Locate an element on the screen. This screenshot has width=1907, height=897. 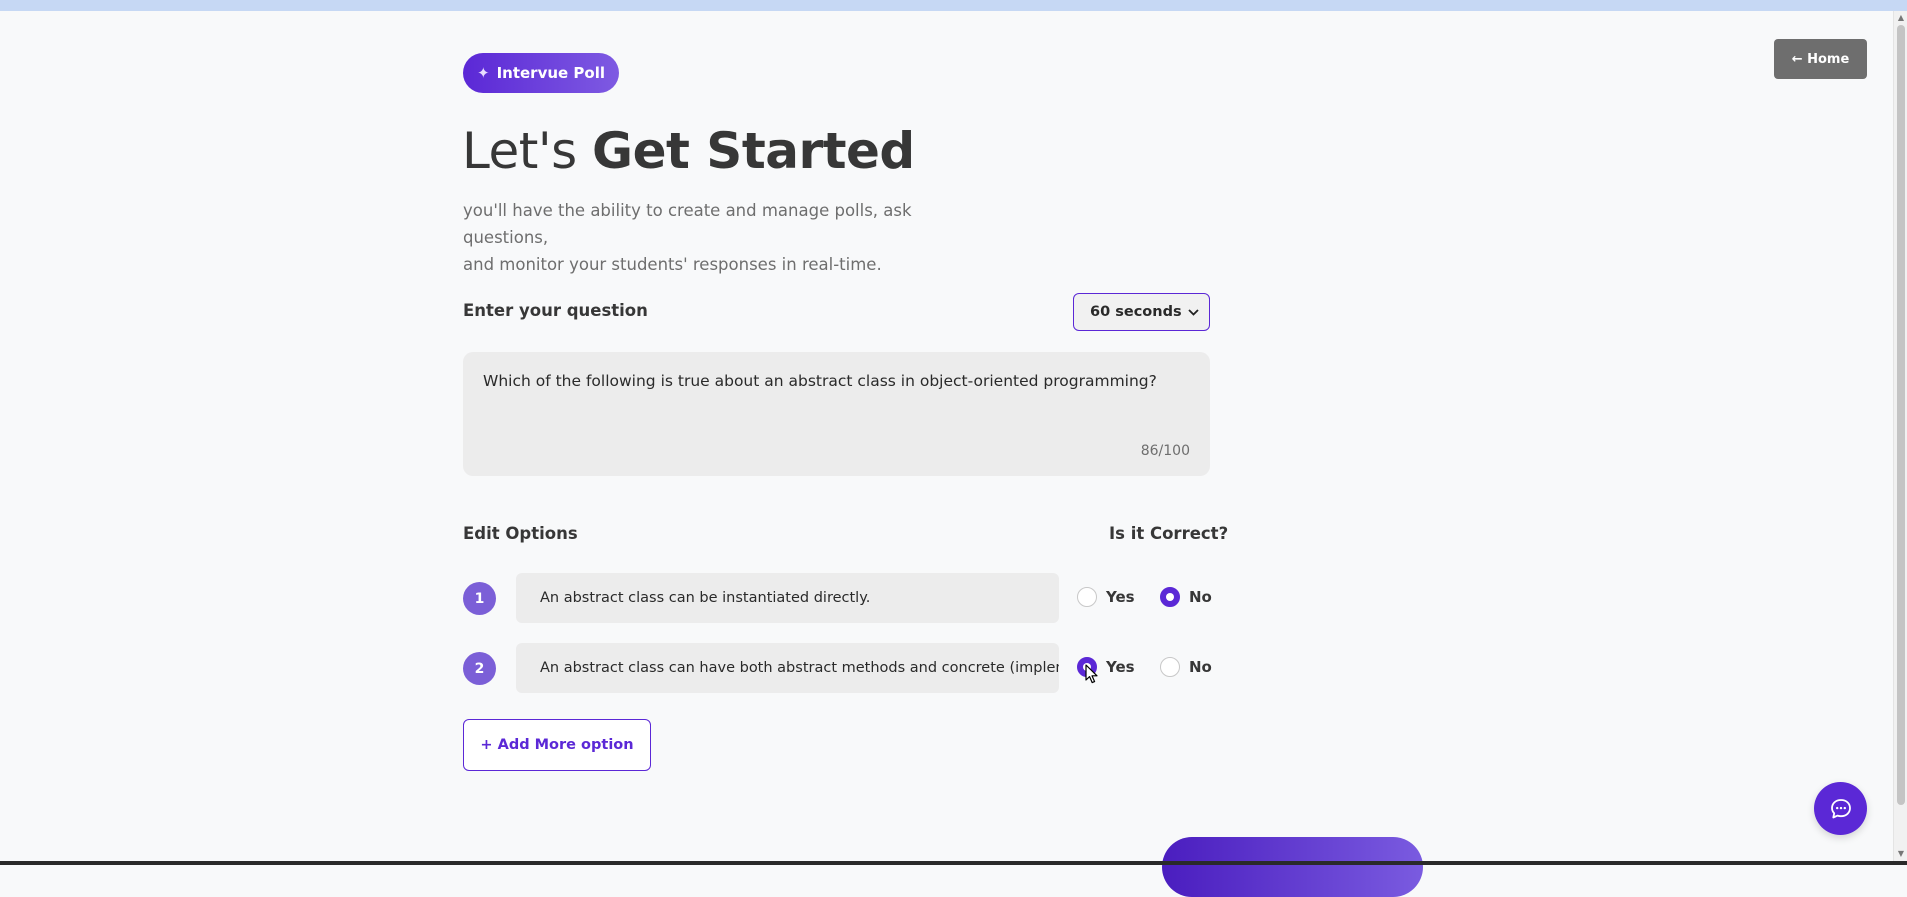
timer-select: 60 seconds is located at coordinates (1141, 312).